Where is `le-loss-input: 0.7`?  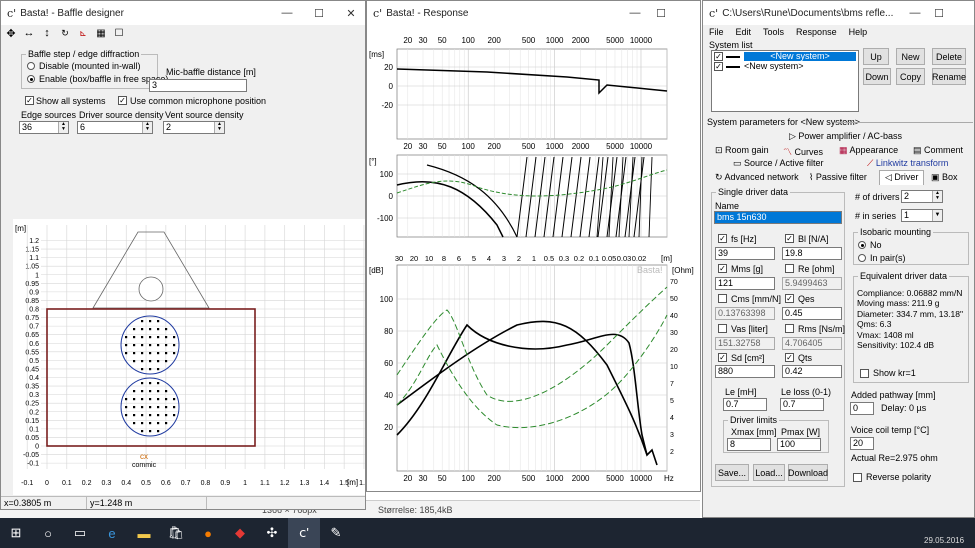
le-loss-input: 0.7 is located at coordinates (802, 404).